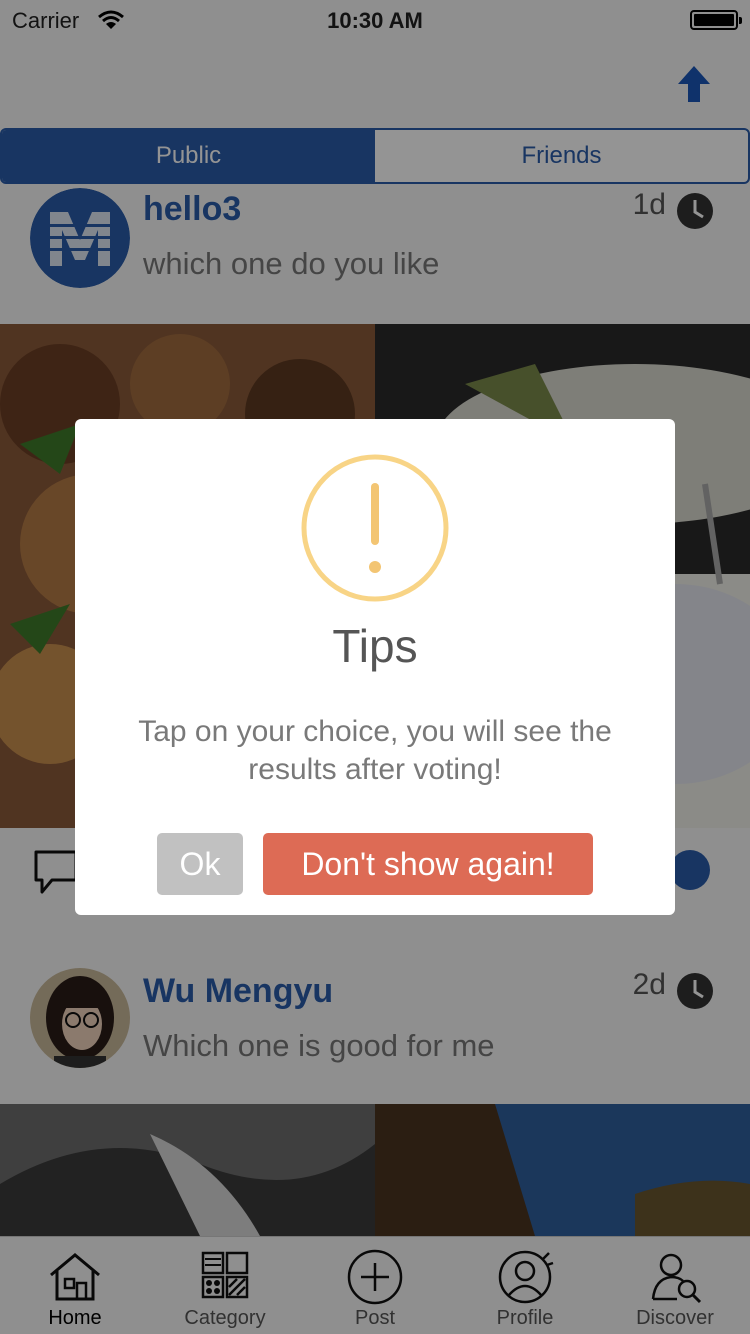 The height and width of the screenshot is (1334, 750). I want to click on dialog-title: Tips, so click(375, 646).